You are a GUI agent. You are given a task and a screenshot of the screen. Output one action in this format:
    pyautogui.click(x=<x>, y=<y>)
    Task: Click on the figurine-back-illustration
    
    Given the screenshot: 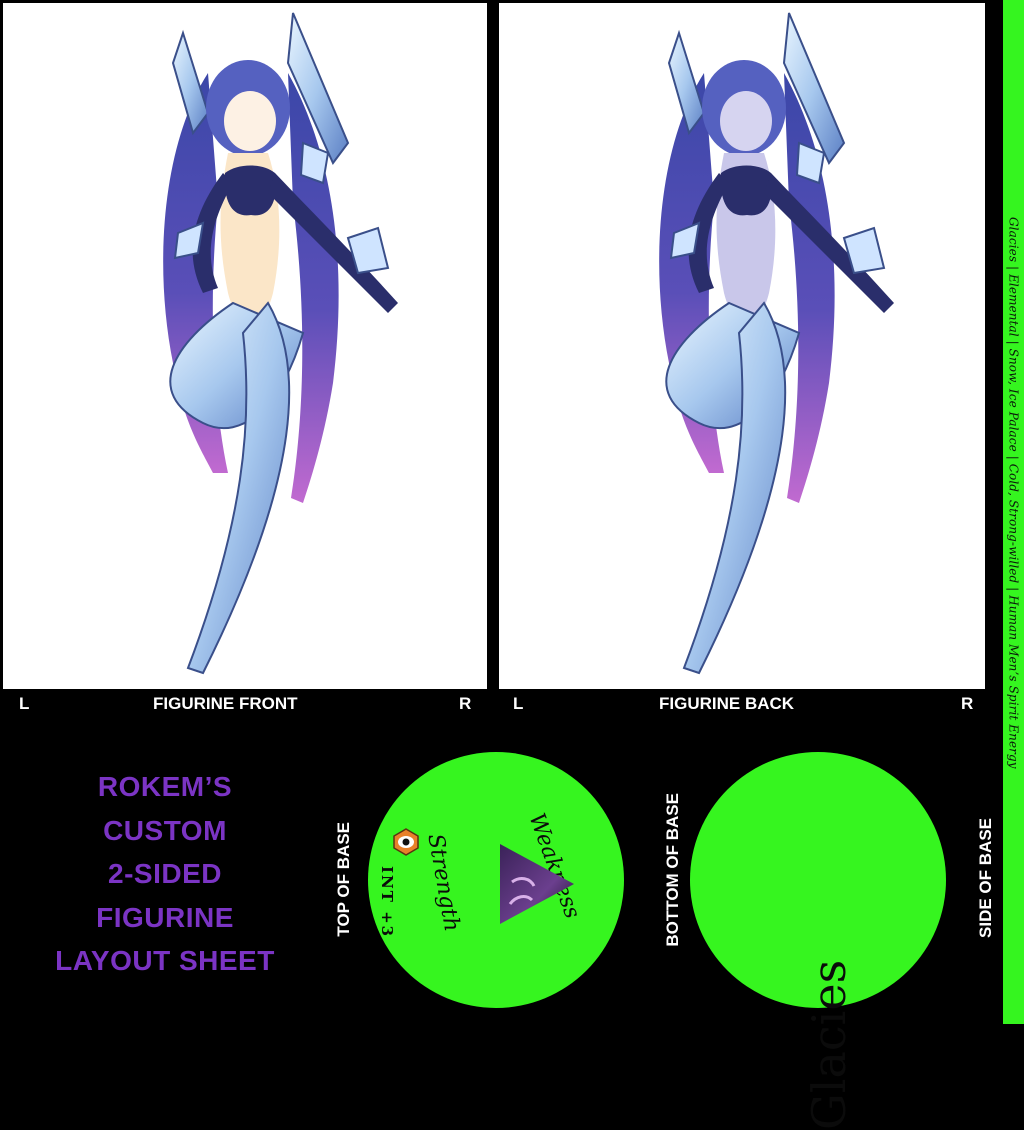 What is the action you would take?
    pyautogui.click(x=776, y=343)
    